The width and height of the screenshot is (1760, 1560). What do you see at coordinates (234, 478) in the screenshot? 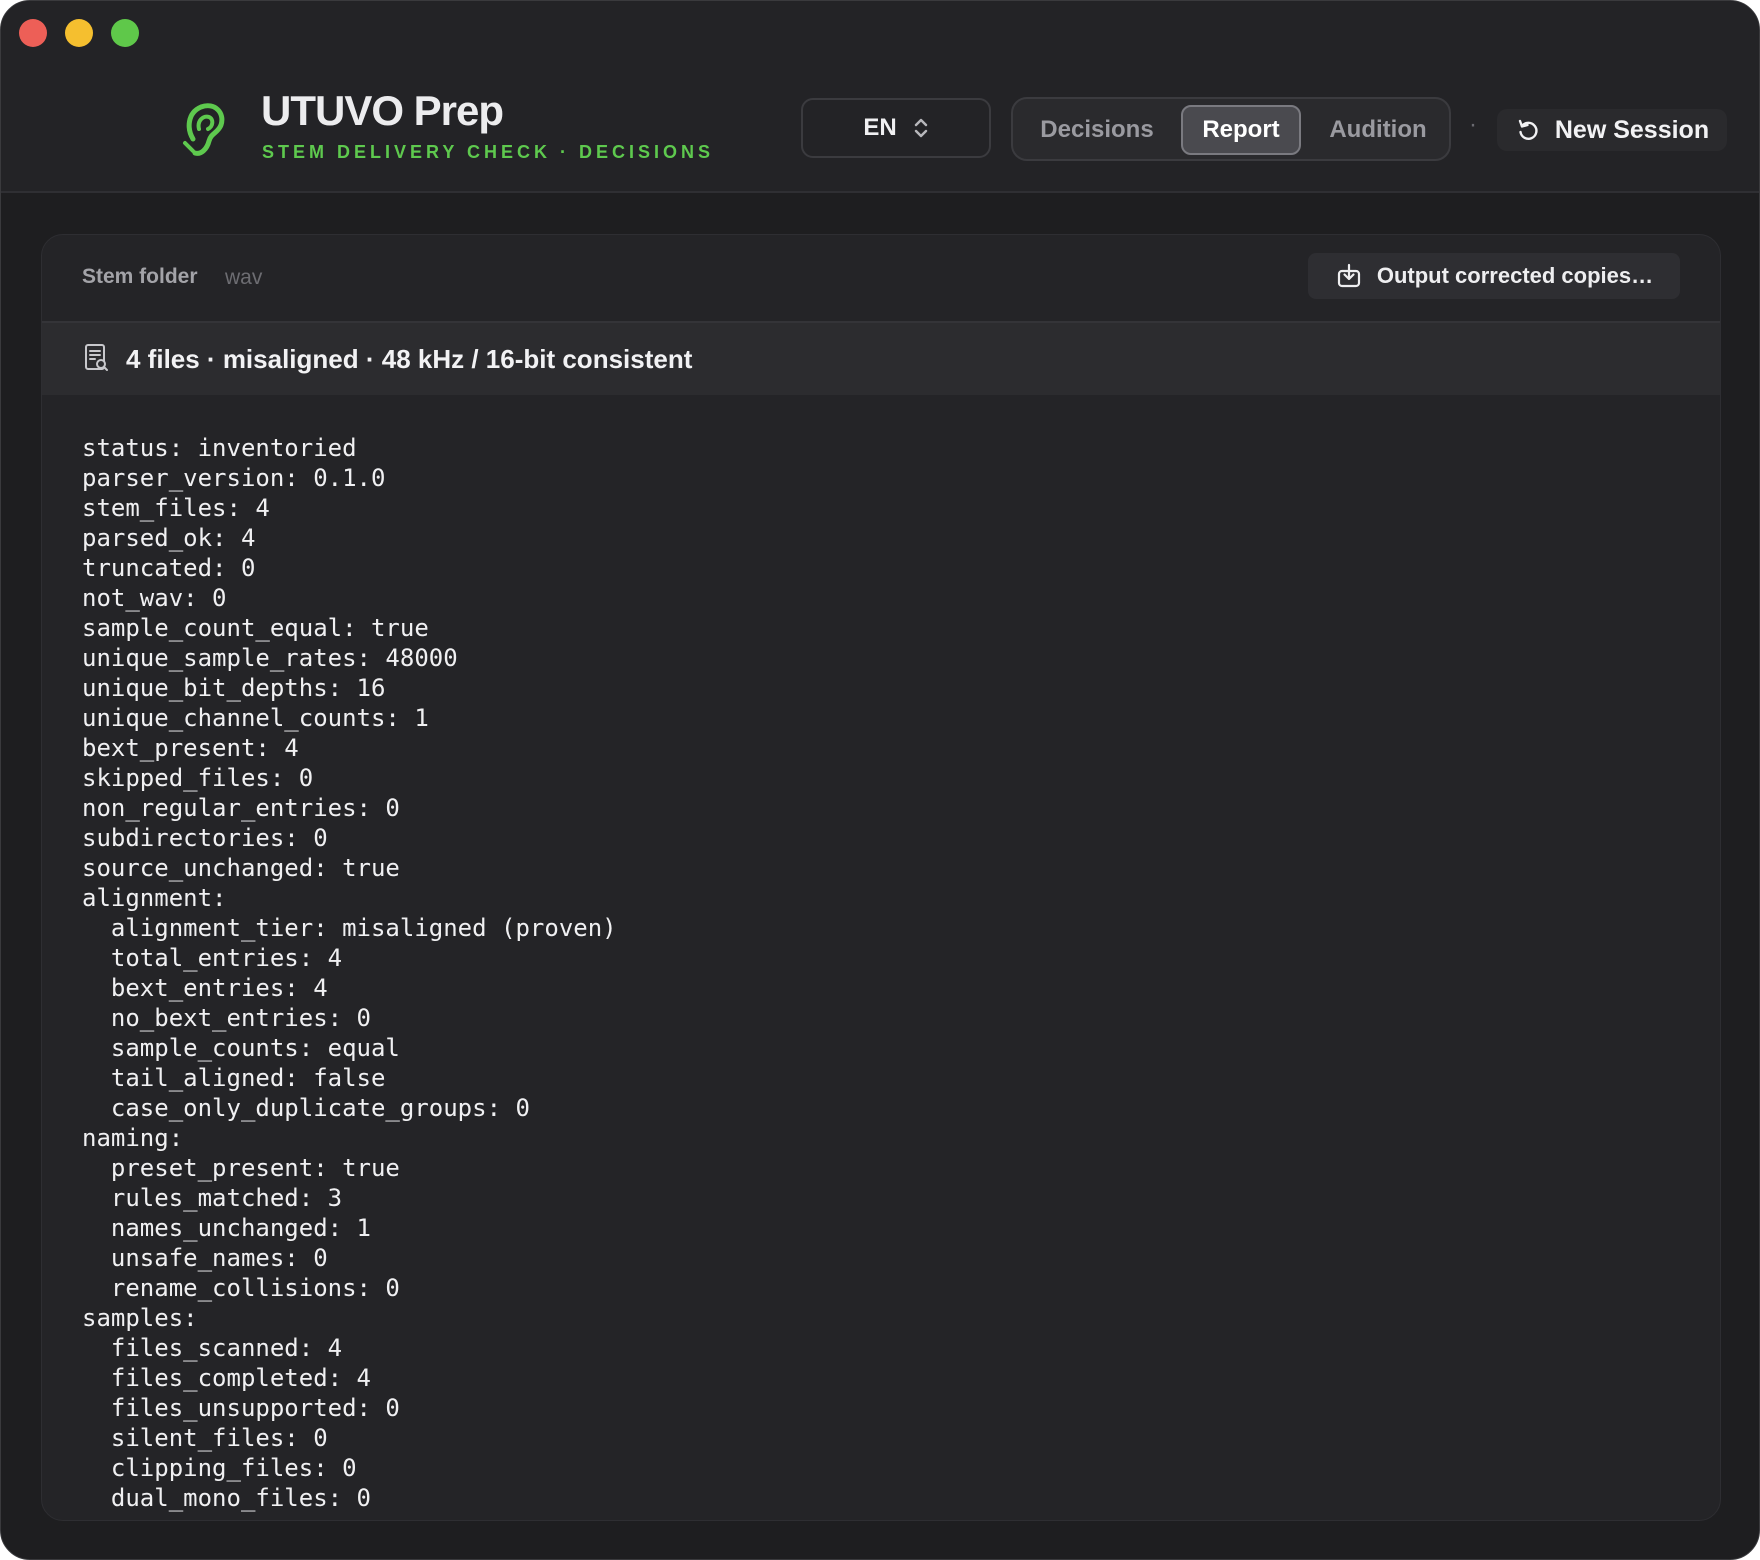
I see `report-line: parser_version: 0.1.0` at bounding box center [234, 478].